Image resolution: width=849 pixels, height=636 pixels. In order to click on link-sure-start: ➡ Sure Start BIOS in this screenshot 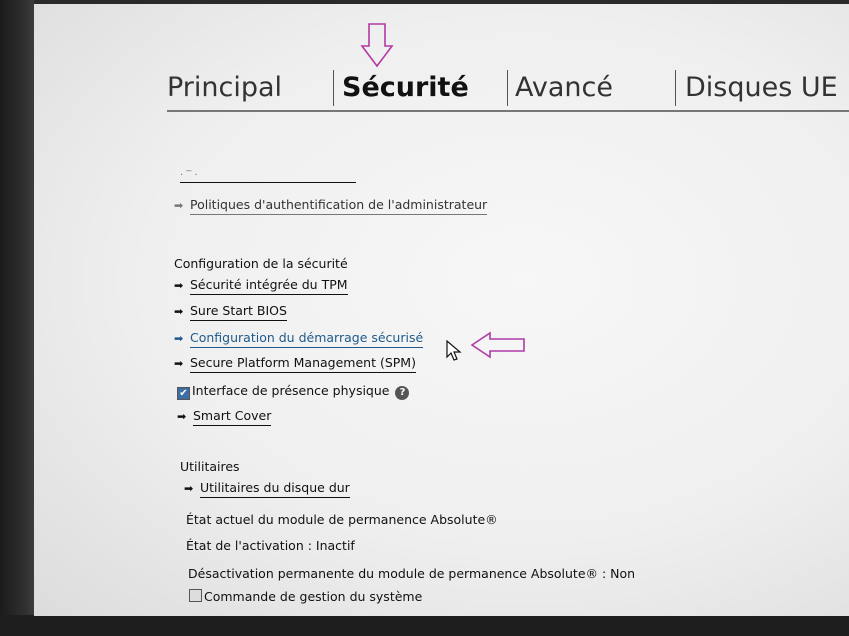, I will do `click(230, 312)`.